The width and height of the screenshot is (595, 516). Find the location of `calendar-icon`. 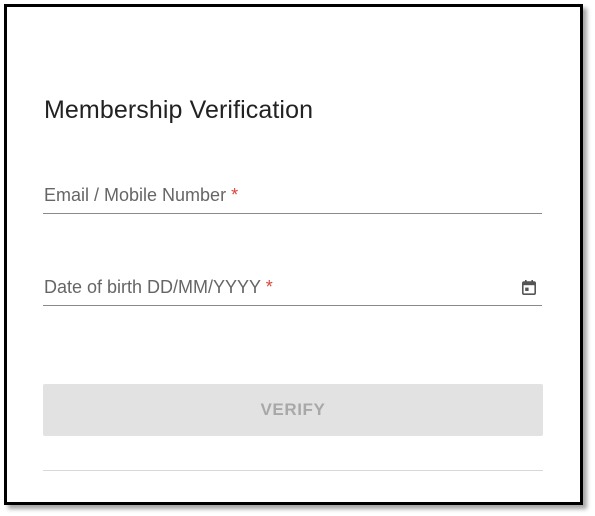

calendar-icon is located at coordinates (529, 287).